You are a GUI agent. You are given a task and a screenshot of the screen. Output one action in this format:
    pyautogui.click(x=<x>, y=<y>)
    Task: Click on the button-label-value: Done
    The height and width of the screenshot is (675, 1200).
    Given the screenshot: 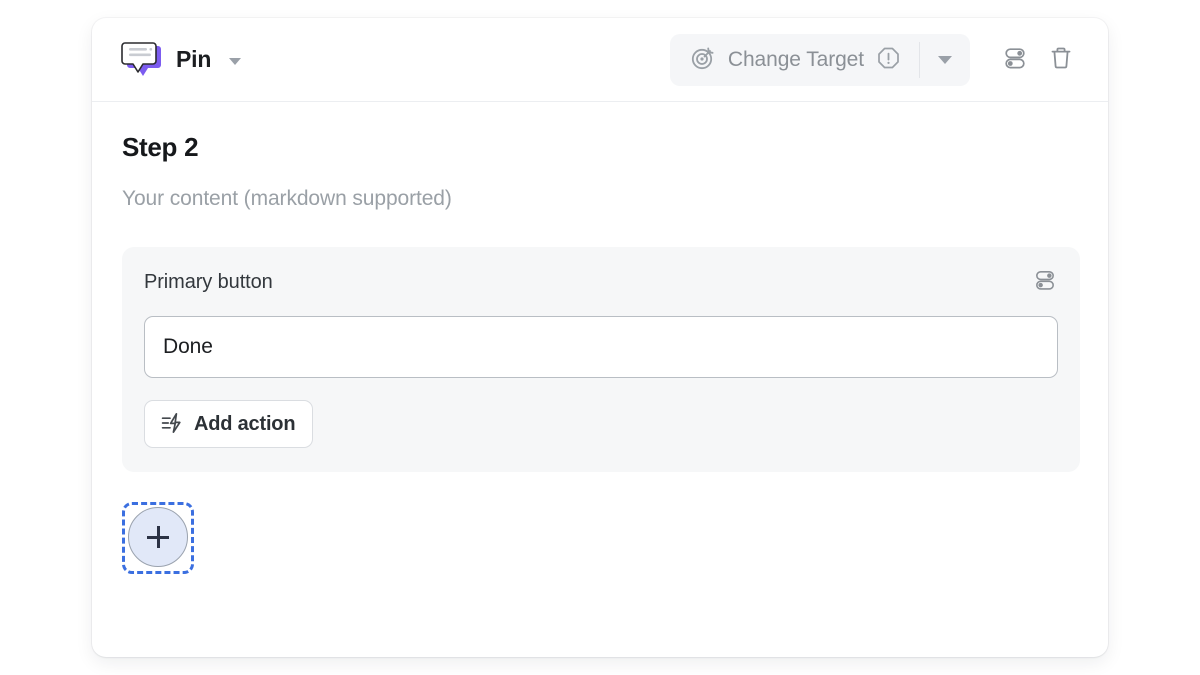 What is the action you would take?
    pyautogui.click(x=188, y=346)
    